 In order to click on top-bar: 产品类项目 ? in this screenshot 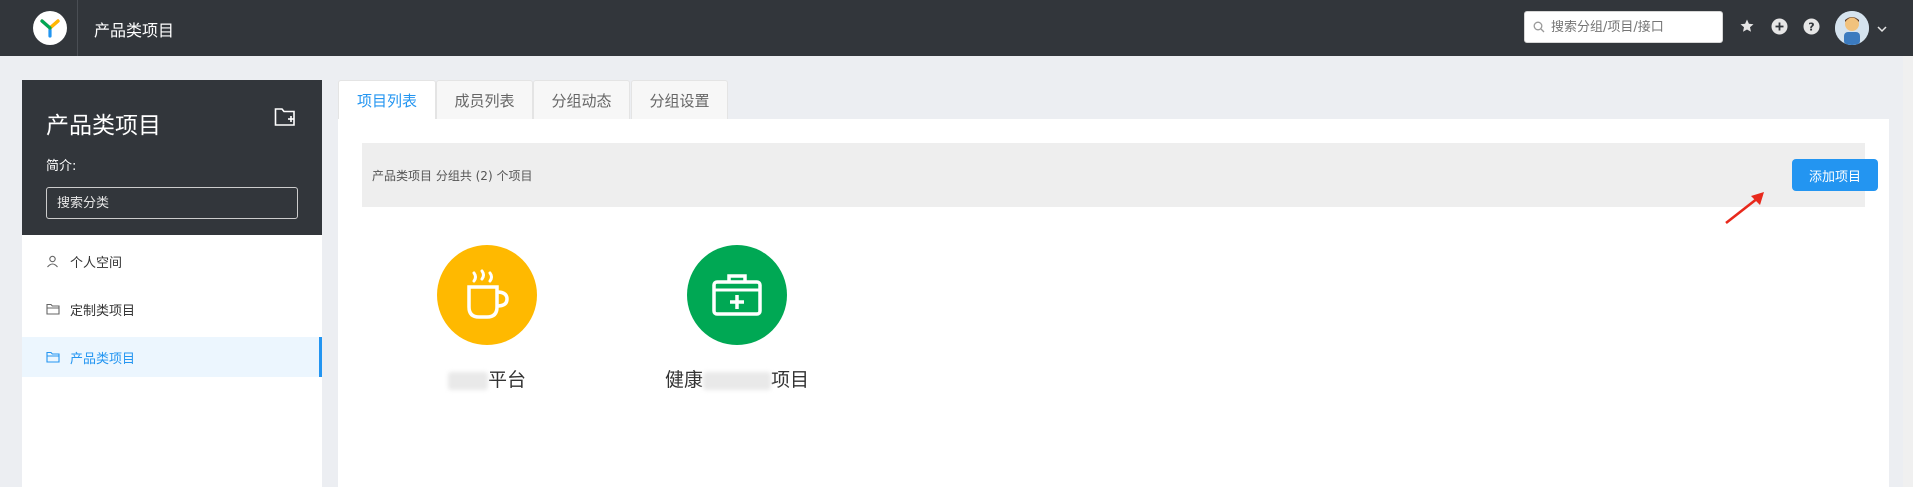, I will do `click(956, 28)`.